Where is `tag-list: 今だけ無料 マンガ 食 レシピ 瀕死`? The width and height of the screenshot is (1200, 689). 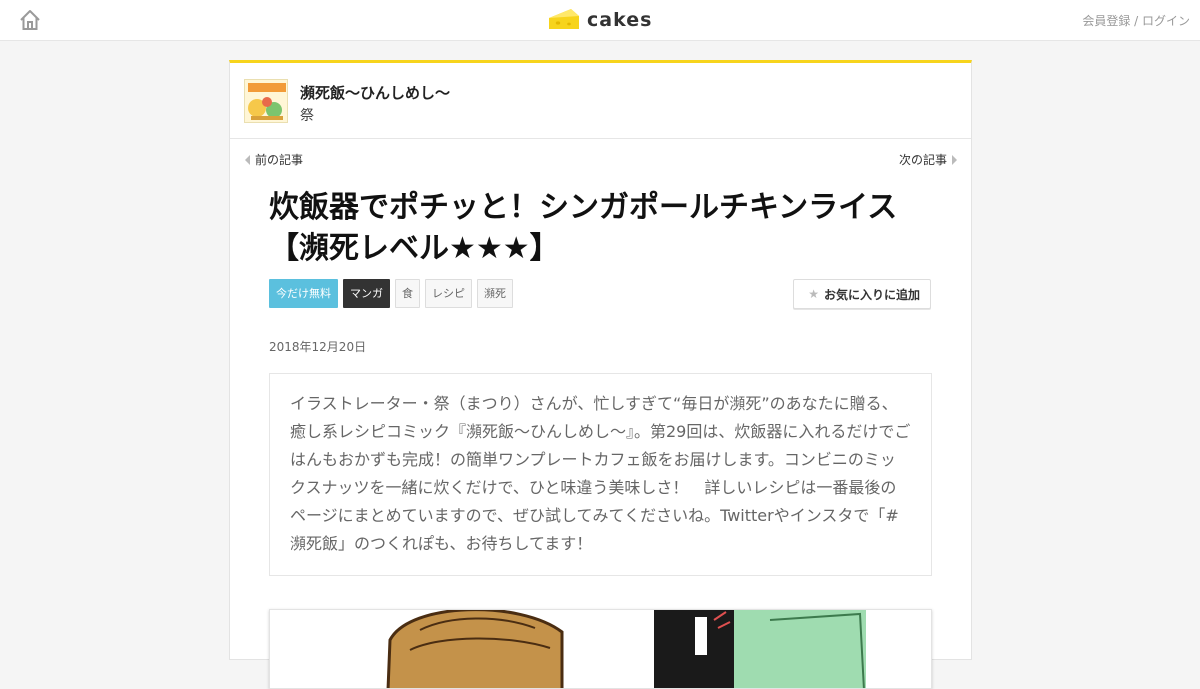 tag-list: 今だけ無料 マンガ 食 レシピ 瀕死 is located at coordinates (391, 293).